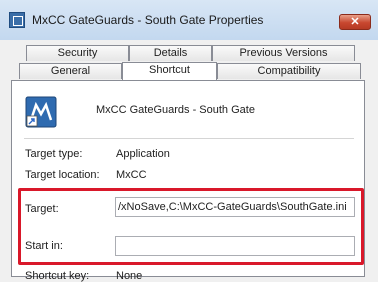  Describe the element at coordinates (289, 71) in the screenshot. I see `tab-compatibility: Compatibility` at that location.